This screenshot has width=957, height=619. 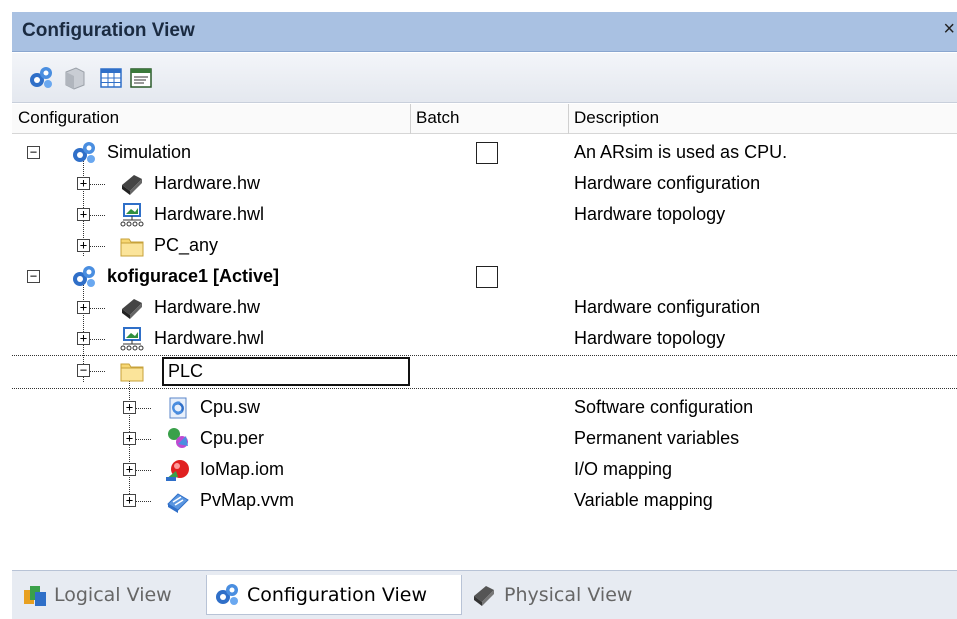 I want to click on list-window-icon, so click(x=141, y=78).